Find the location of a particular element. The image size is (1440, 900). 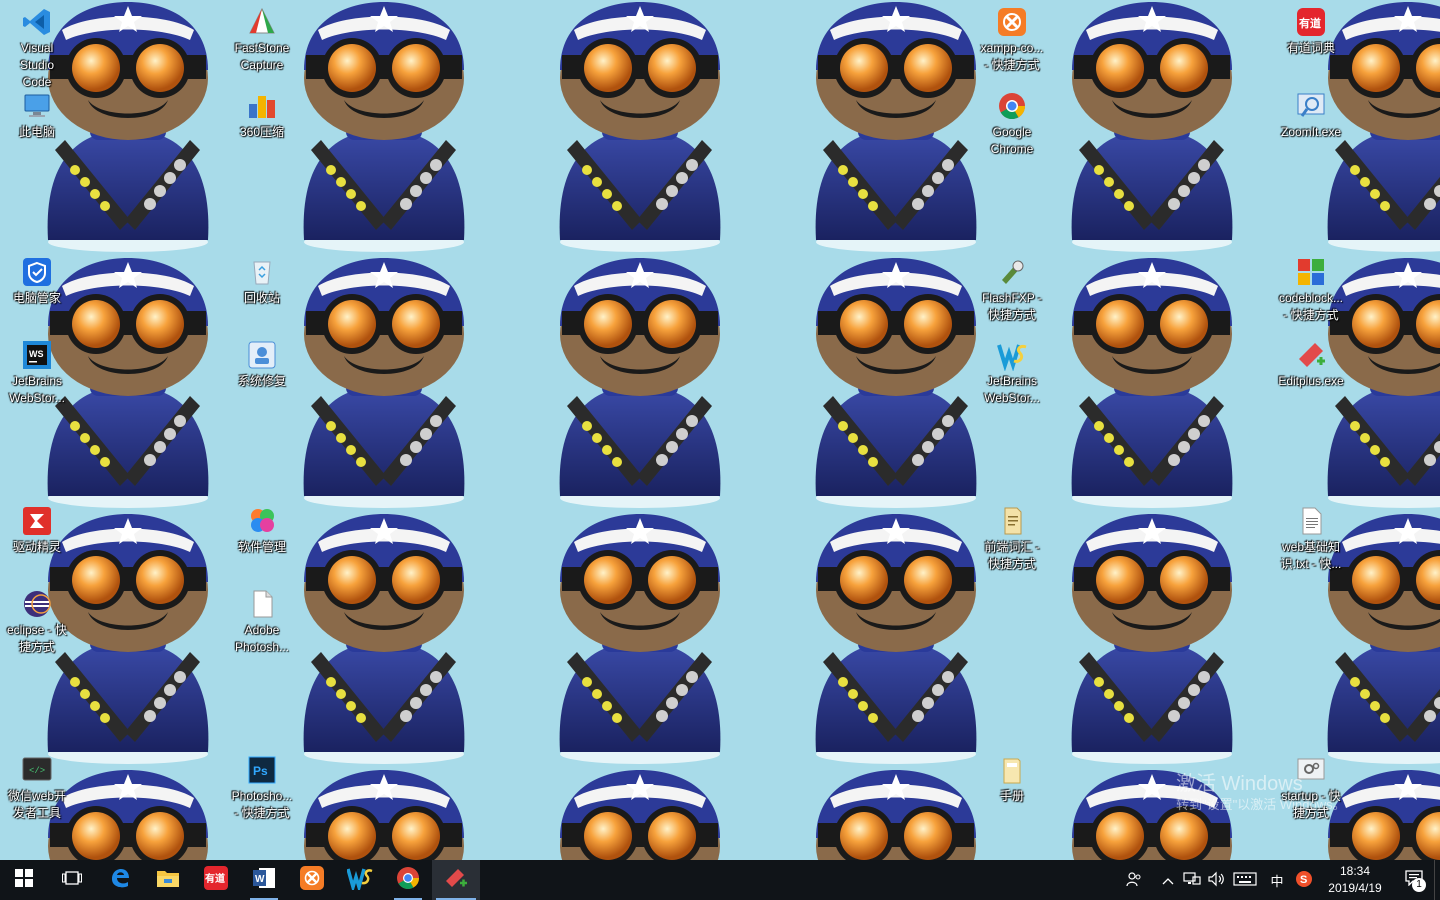

taskbar-youdao: 有道 is located at coordinates (216, 880).